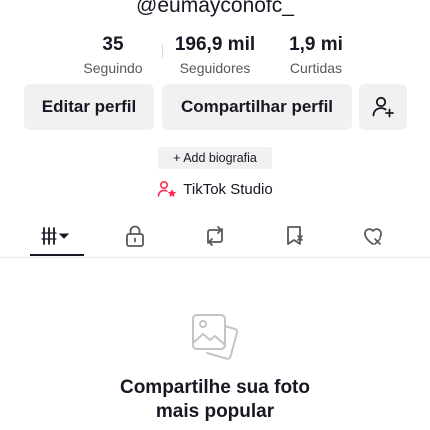 The height and width of the screenshot is (430, 430). What do you see at coordinates (57, 255) in the screenshot?
I see `tab-selected-indicator` at bounding box center [57, 255].